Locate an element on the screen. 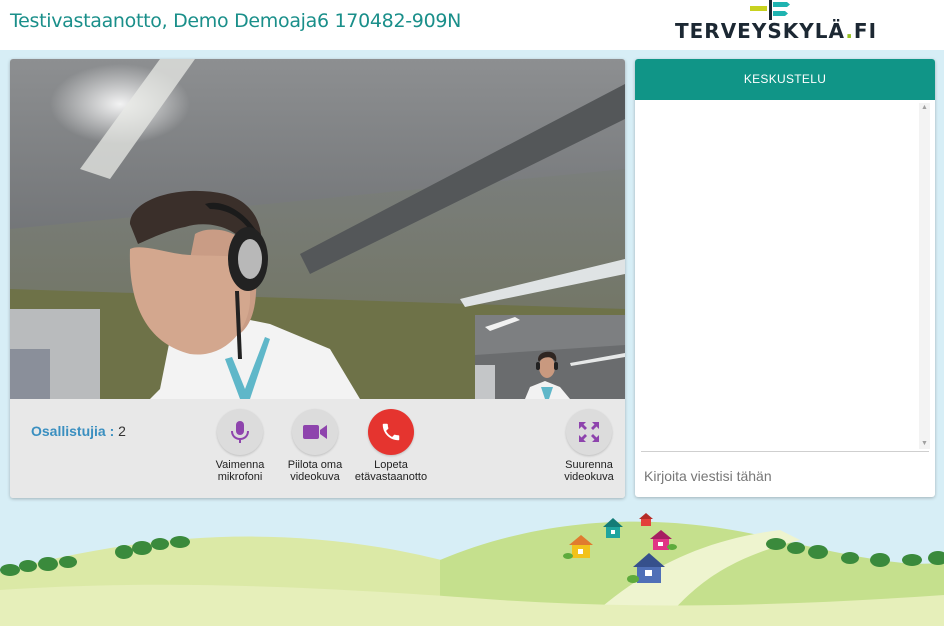 The height and width of the screenshot is (626, 944). end-call-button is located at coordinates (391, 432).